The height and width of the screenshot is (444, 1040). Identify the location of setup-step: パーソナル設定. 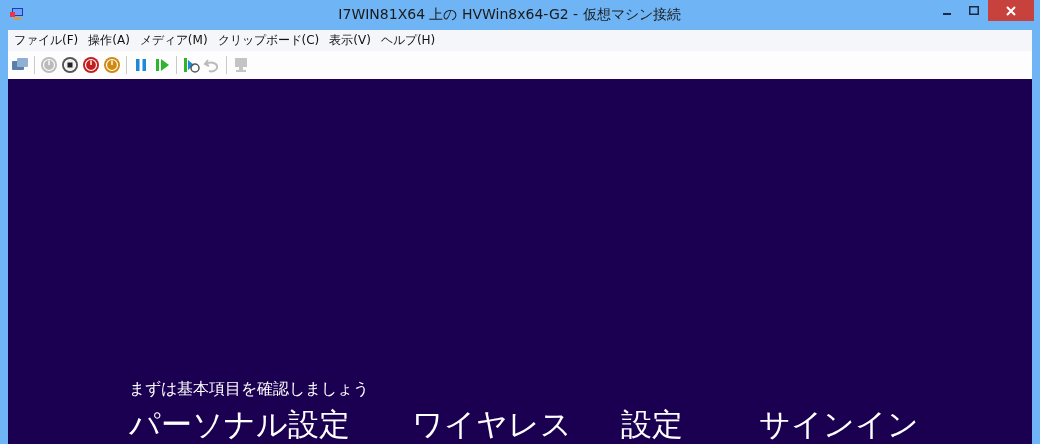
(270, 424).